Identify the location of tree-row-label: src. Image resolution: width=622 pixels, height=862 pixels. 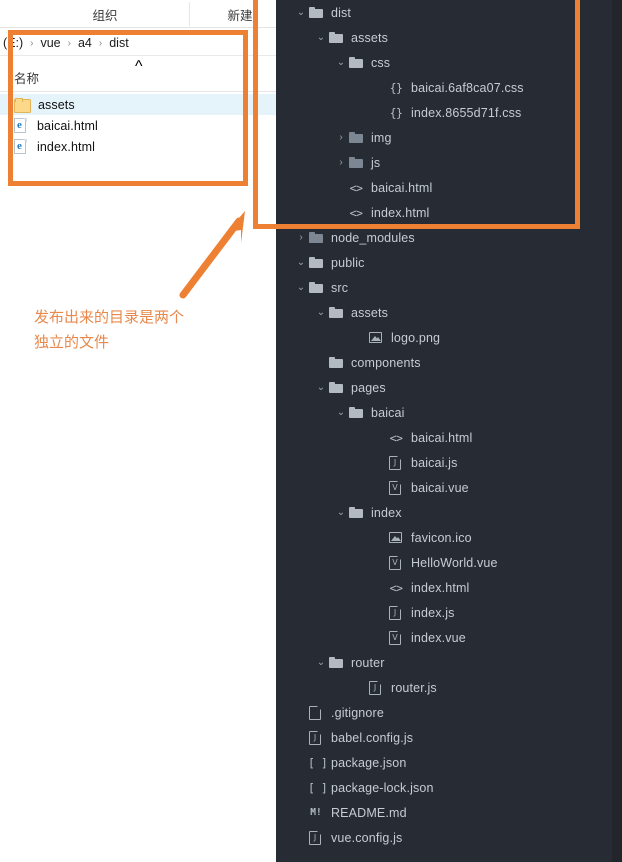
(340, 287).